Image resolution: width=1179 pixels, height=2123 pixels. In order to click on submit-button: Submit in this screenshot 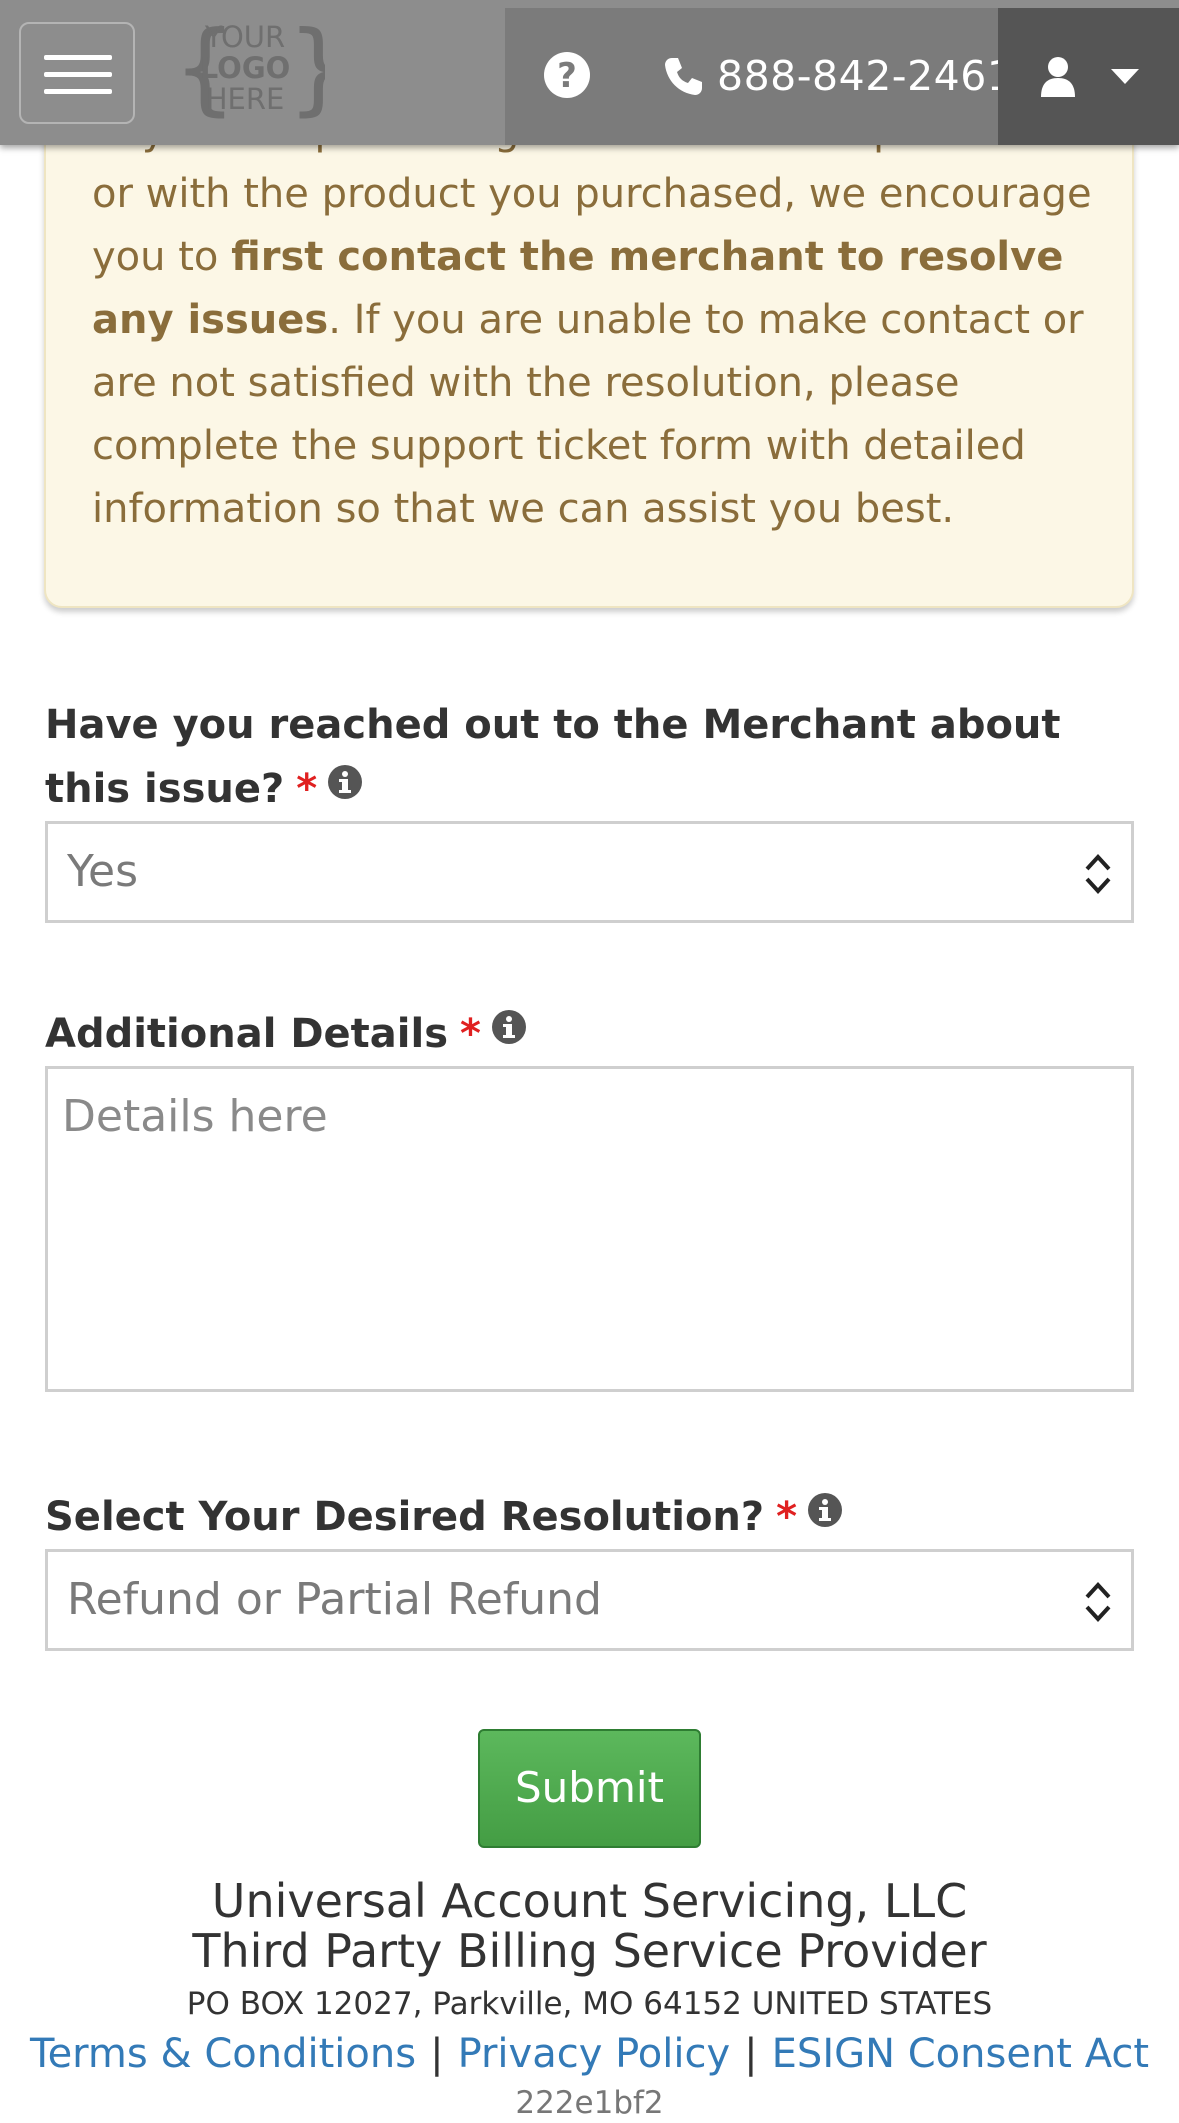, I will do `click(589, 1788)`.